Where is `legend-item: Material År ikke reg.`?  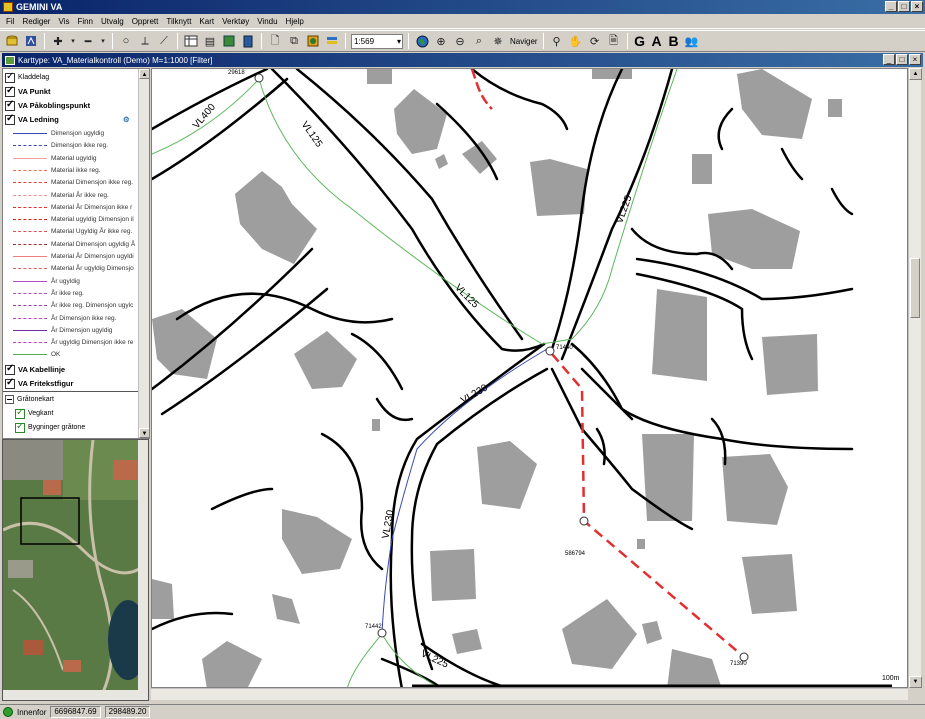 legend-item: Material År ikke reg. is located at coordinates (57, 195).